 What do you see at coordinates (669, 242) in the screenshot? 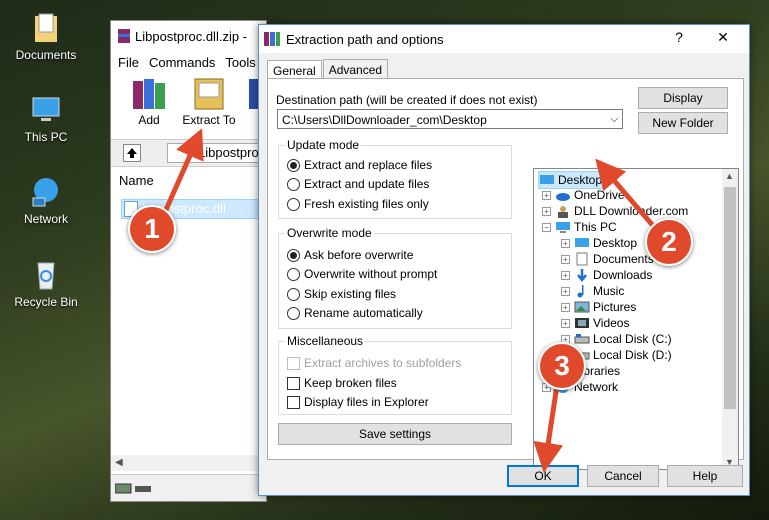
I see `callout-2: 2` at bounding box center [669, 242].